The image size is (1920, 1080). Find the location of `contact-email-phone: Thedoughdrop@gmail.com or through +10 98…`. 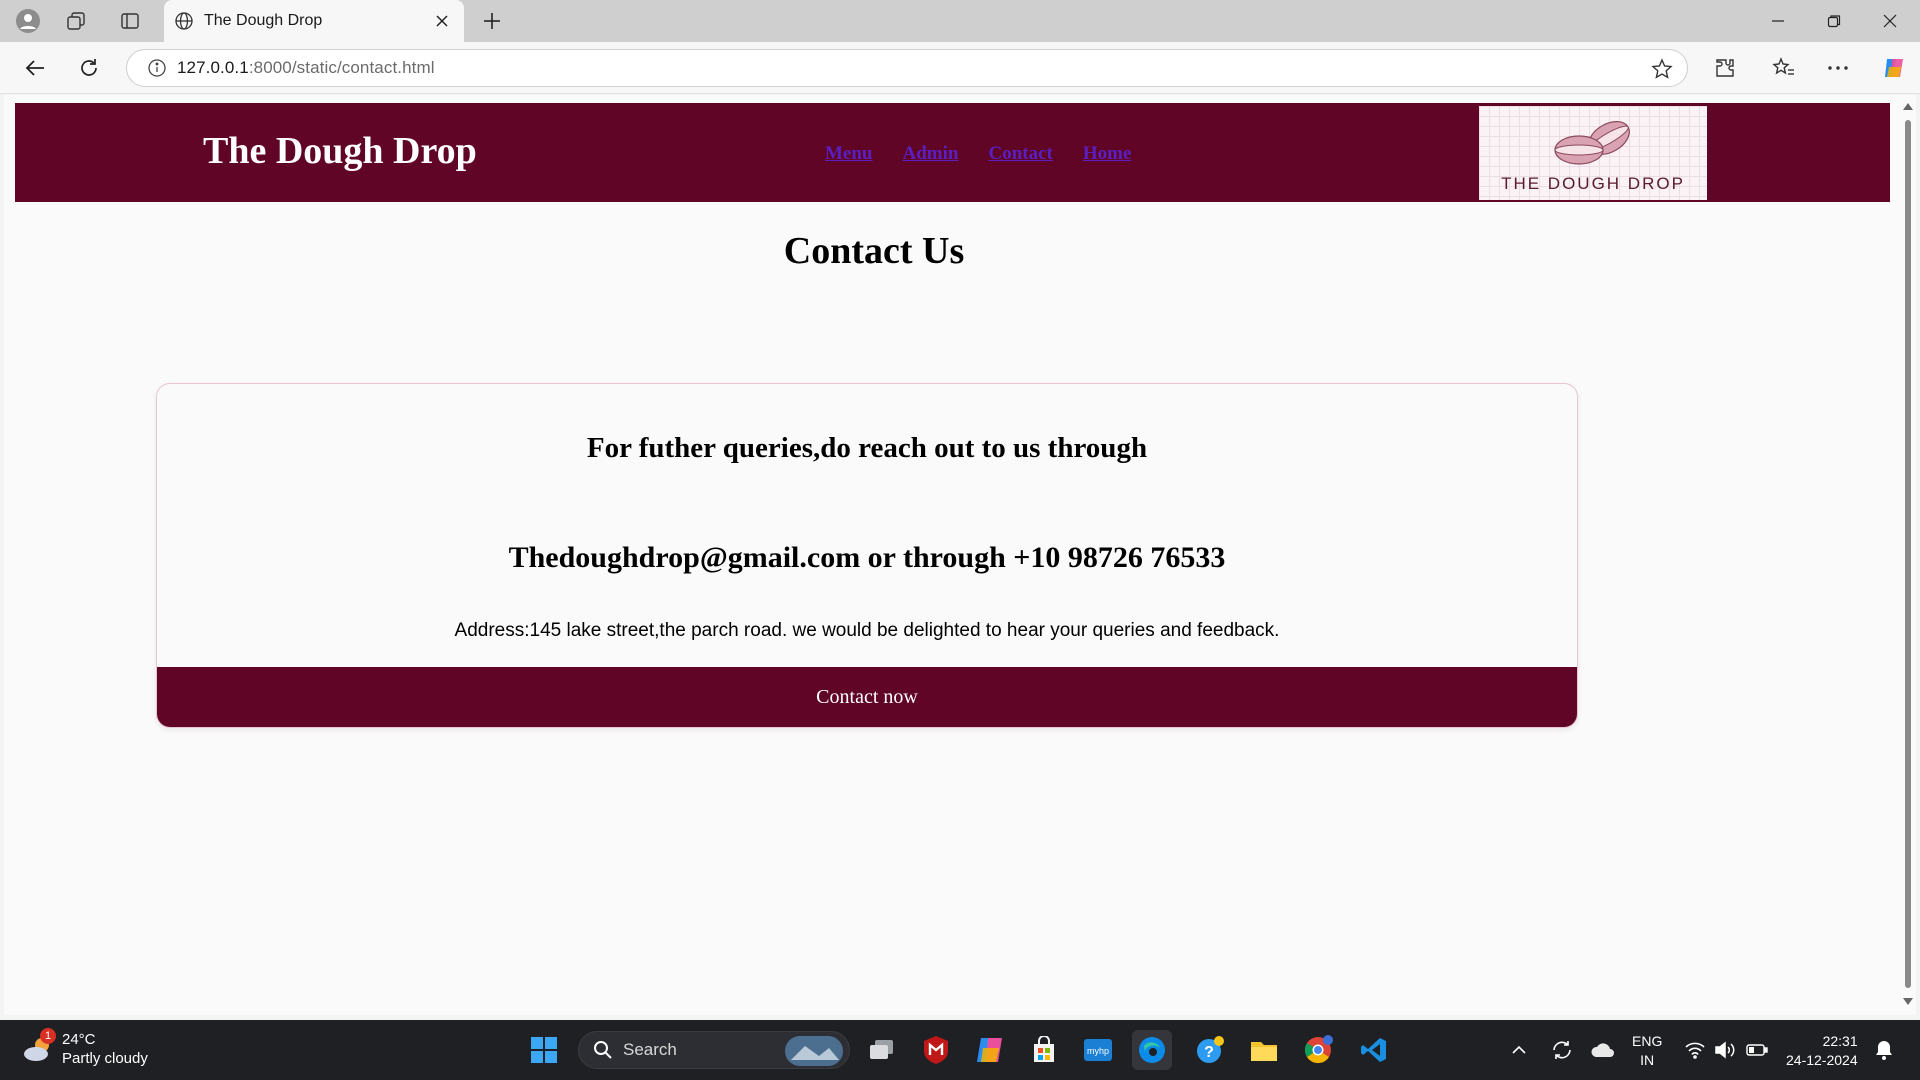

contact-email-phone: Thedoughdrop@gmail.com or through +10 98… is located at coordinates (867, 557).